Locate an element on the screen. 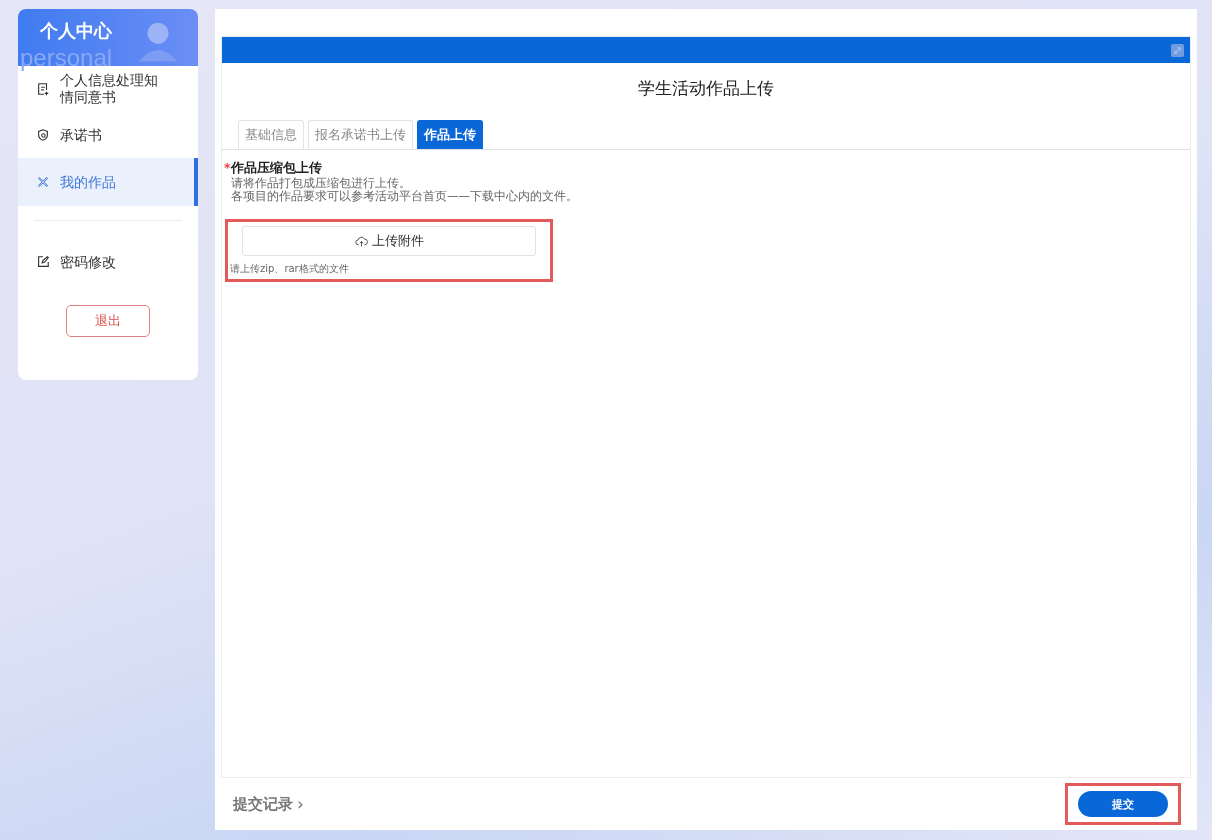 The height and width of the screenshot is (840, 1212). sidebar-item: 我的作品 is located at coordinates (108, 182).